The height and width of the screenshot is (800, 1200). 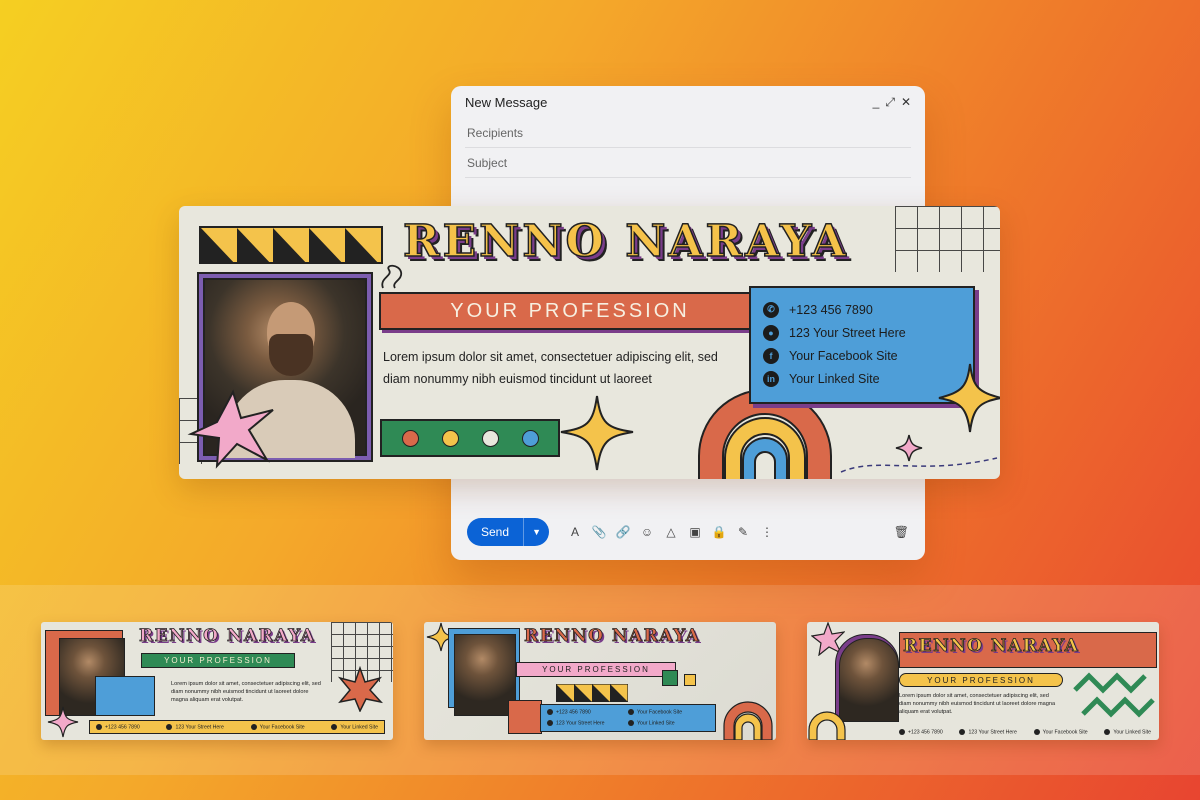 I want to click on linkedin-icon: in, so click(x=771, y=378).